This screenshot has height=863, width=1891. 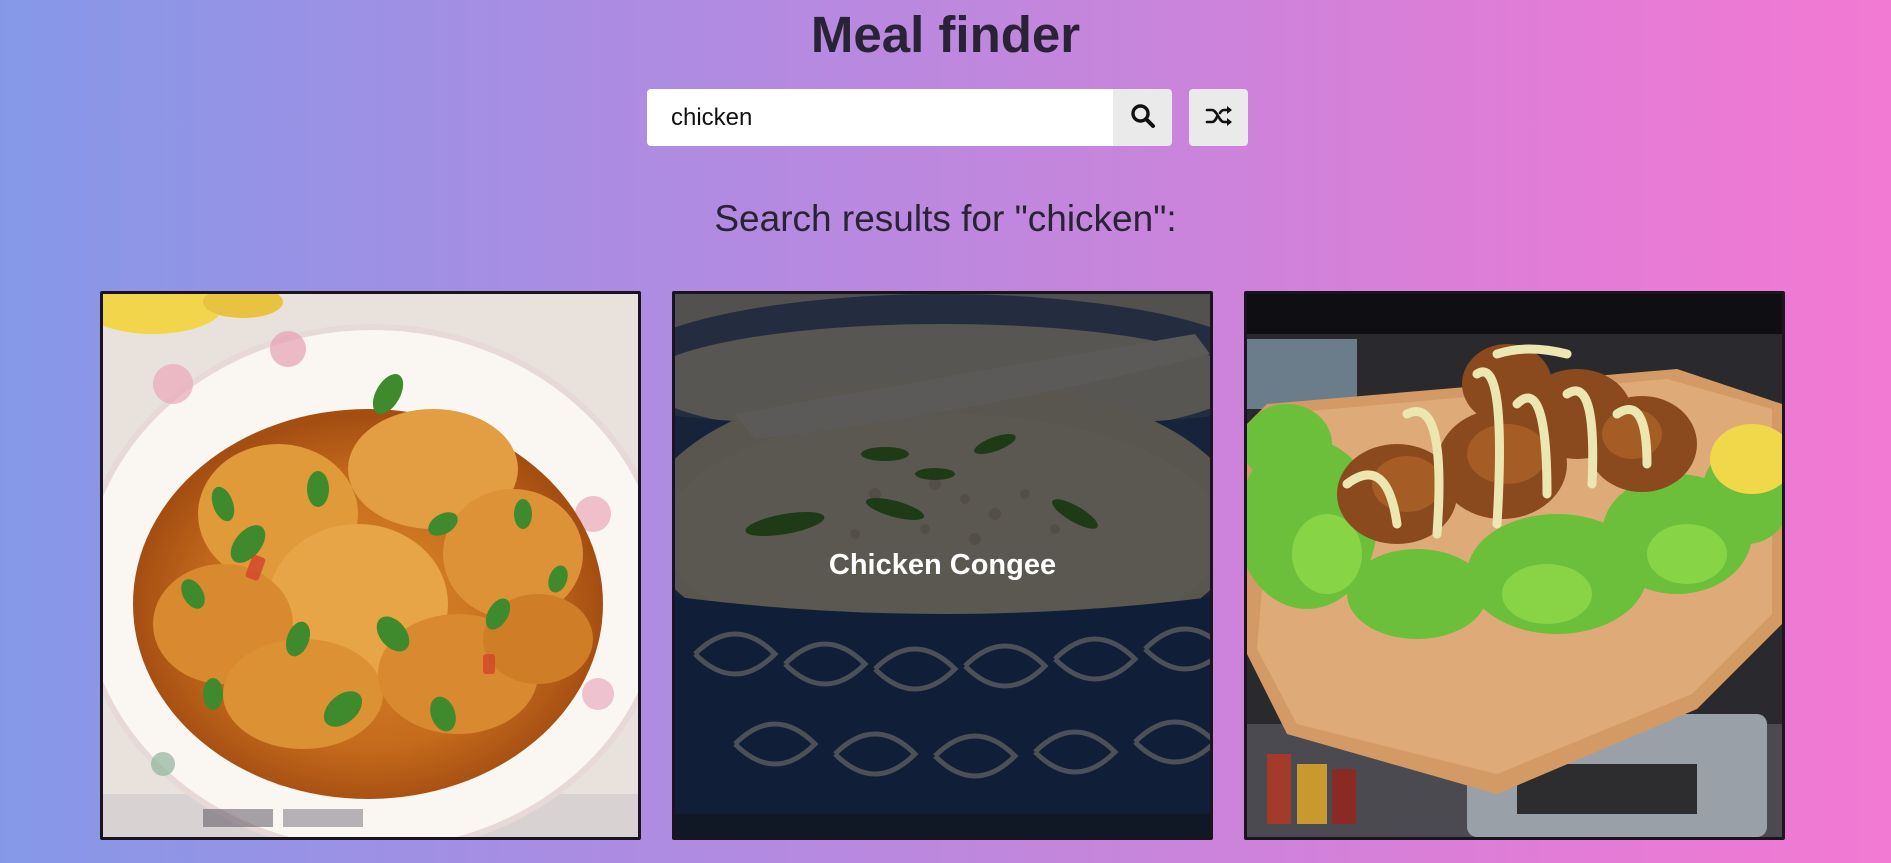 I want to click on results-heading: Search results for "chicken":, so click(x=945, y=218).